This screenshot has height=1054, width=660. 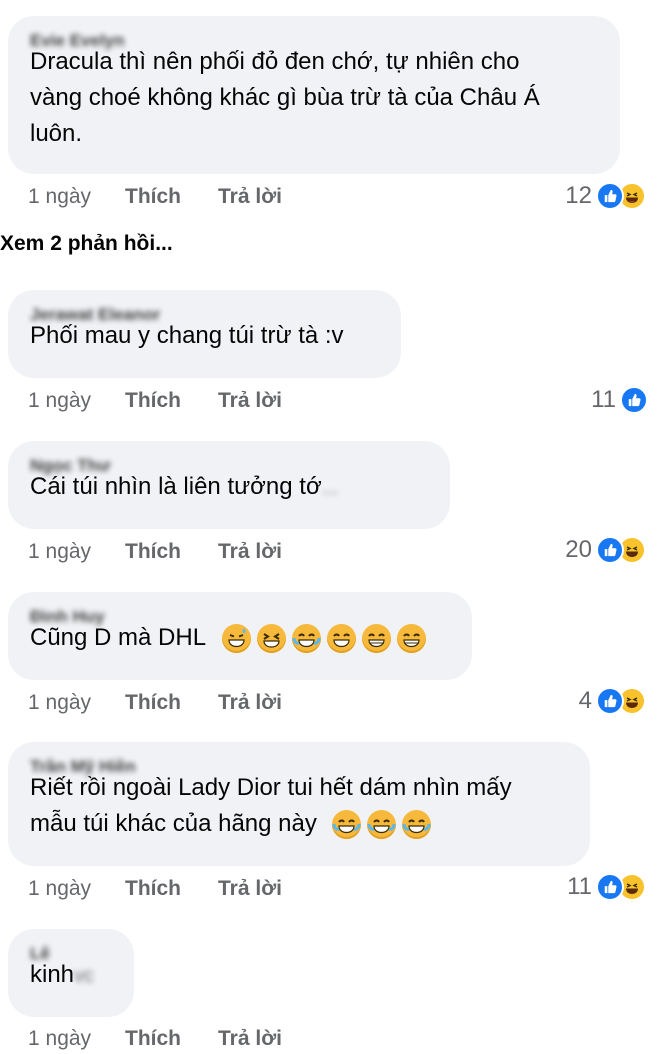 What do you see at coordinates (84, 976) in the screenshot?
I see `blurred-text: vc` at bounding box center [84, 976].